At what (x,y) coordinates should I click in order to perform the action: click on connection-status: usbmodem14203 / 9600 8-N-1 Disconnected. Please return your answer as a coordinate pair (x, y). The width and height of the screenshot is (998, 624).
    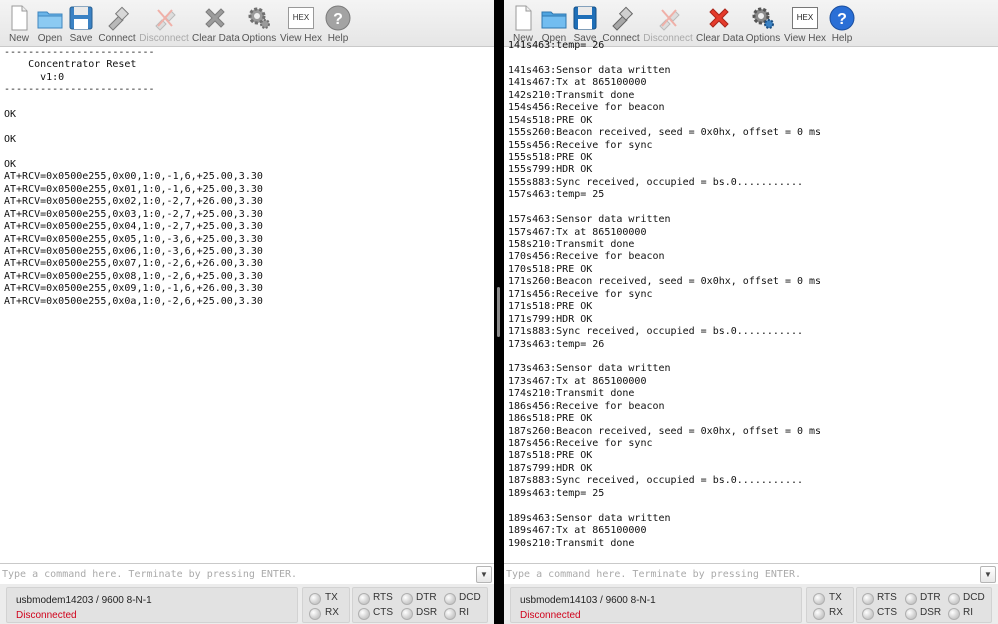
    Looking at the image, I should click on (152, 605).